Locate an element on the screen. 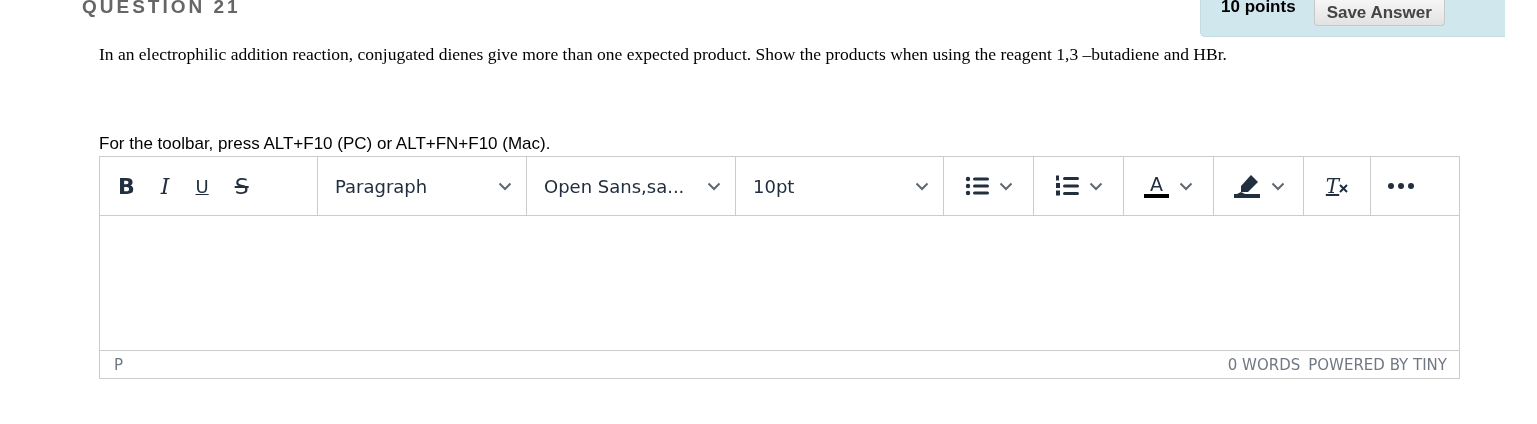 The image size is (1537, 424). more-icon is located at coordinates (1401, 186).